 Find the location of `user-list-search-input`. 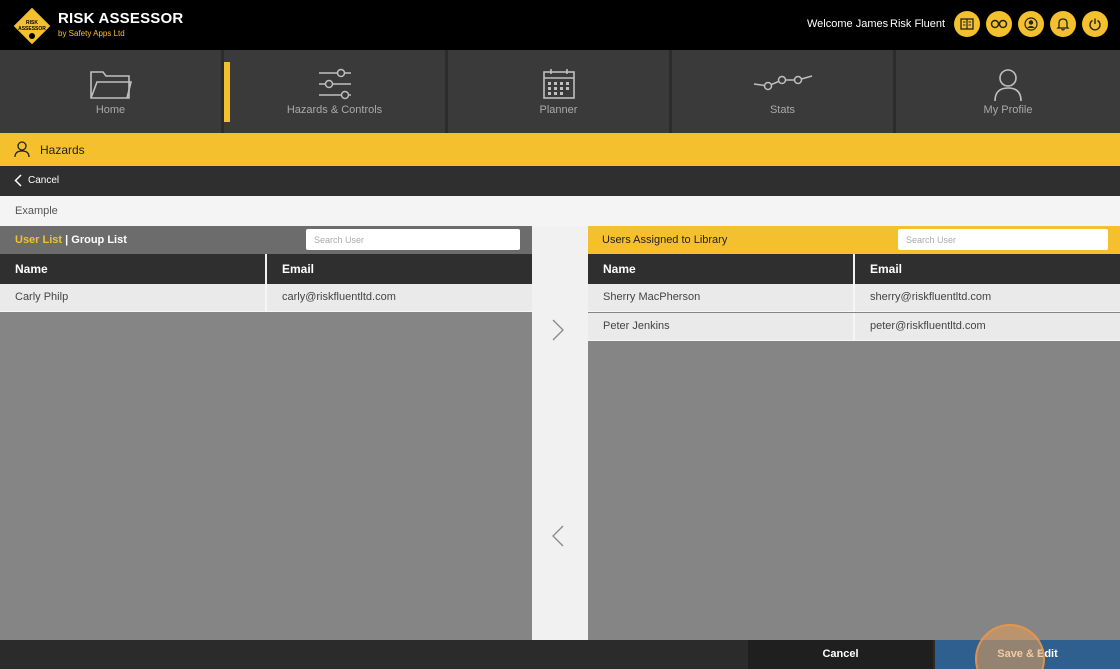

user-list-search-input is located at coordinates (413, 239).